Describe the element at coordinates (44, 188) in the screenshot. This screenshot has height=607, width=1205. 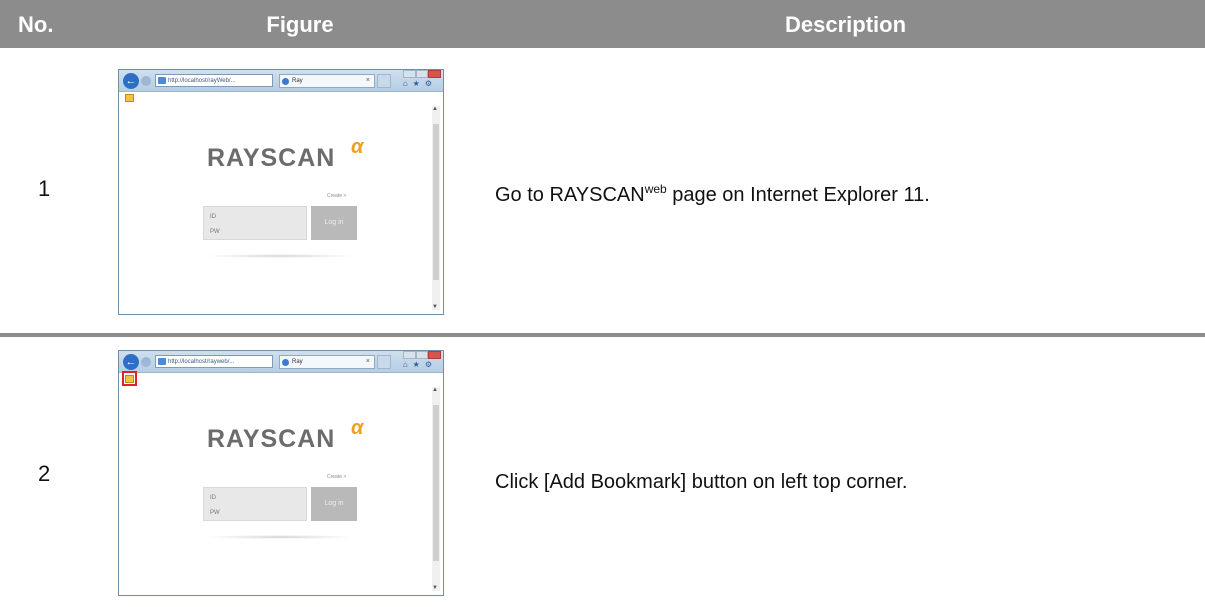
I see `row-number: 1` at that location.